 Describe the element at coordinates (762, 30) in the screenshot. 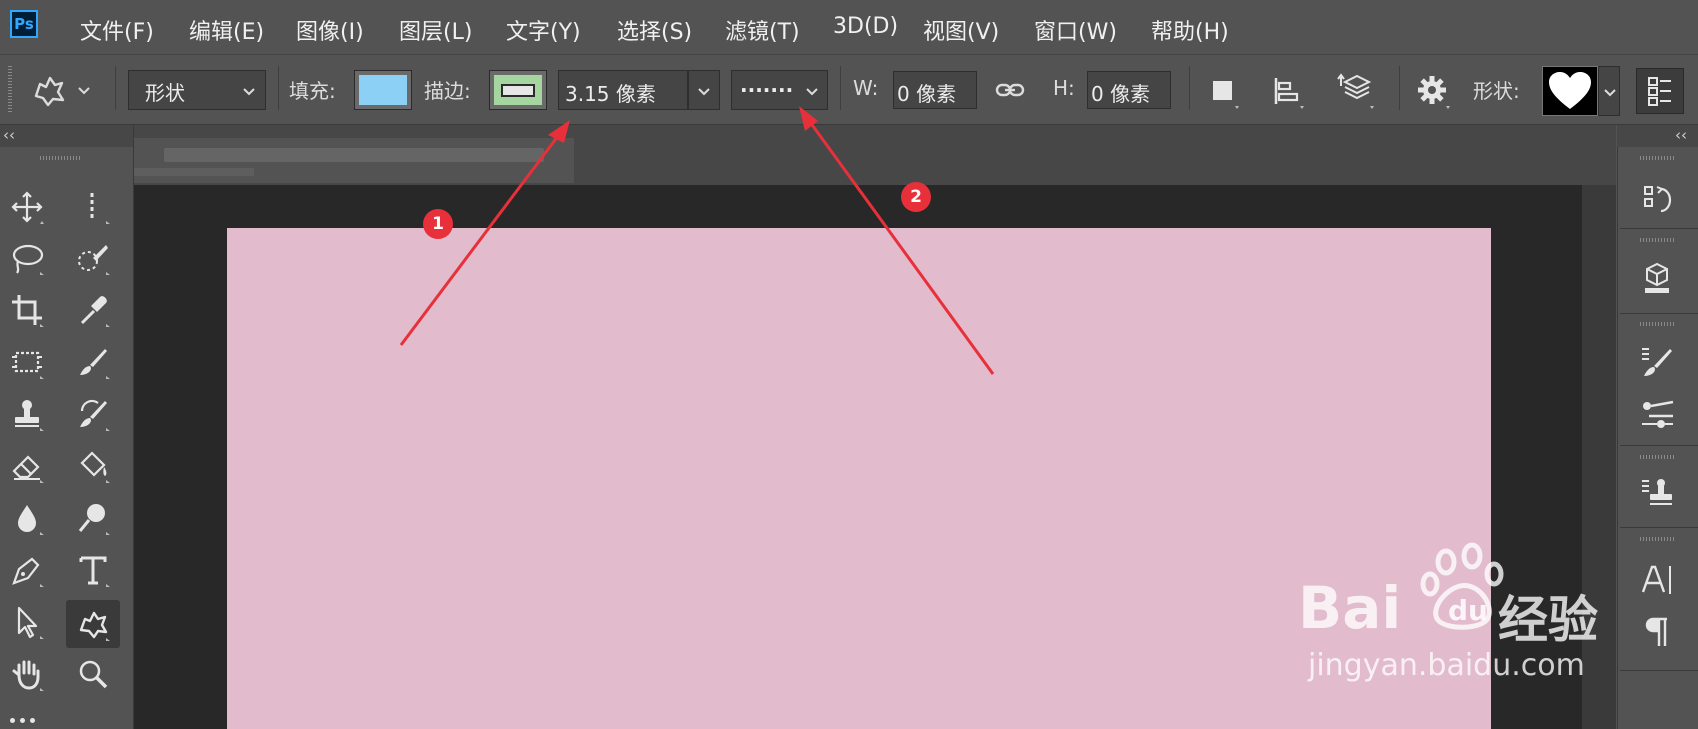

I see `menu-filter: 滤镜(T)` at that location.